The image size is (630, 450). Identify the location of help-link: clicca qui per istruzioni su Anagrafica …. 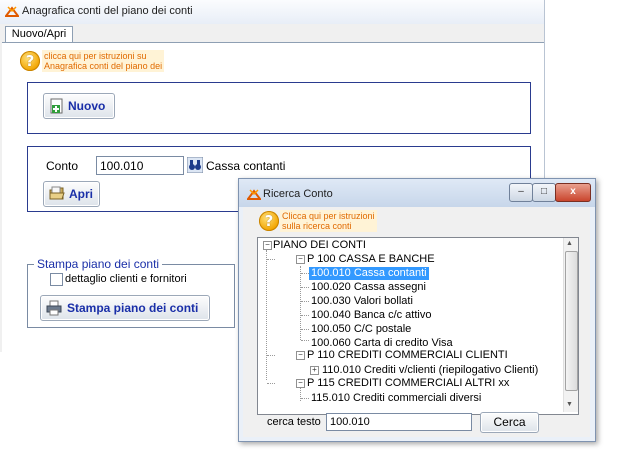
(103, 61).